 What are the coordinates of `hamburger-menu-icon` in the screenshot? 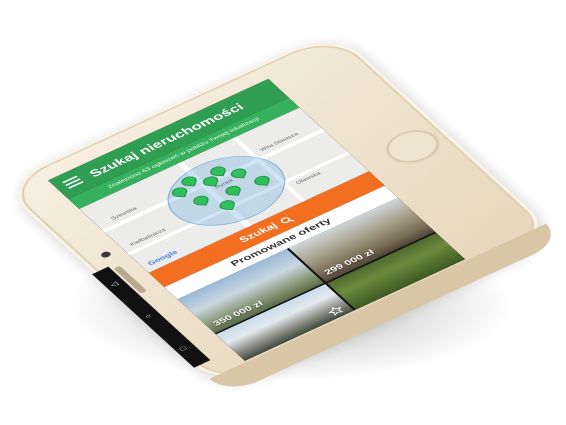 It's located at (73, 182).